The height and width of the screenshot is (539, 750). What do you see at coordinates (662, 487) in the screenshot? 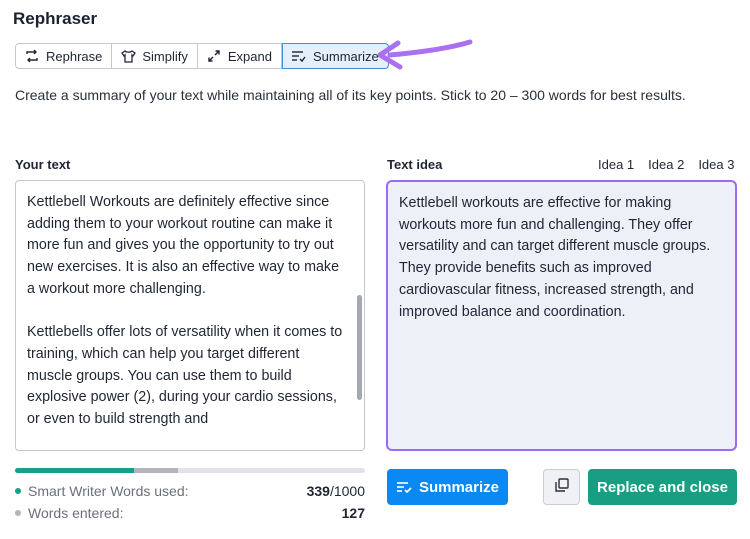
I see `replace-and-close-button: Replace and close` at bounding box center [662, 487].